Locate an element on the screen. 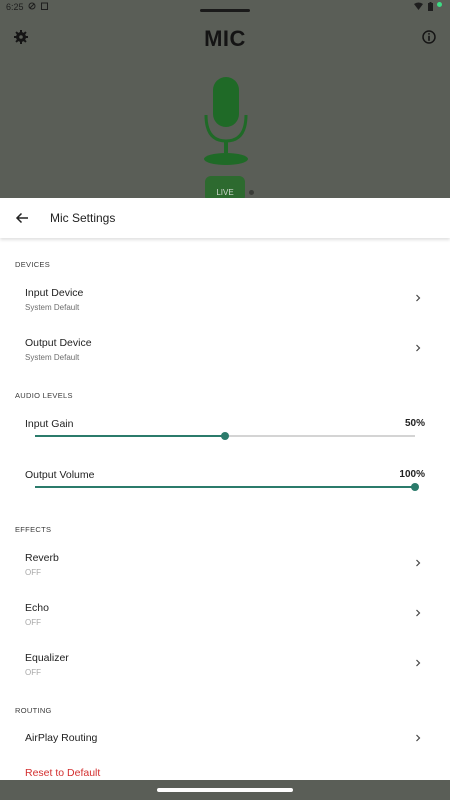 The height and width of the screenshot is (800, 450). app-header: MIC is located at coordinates (225, 39).